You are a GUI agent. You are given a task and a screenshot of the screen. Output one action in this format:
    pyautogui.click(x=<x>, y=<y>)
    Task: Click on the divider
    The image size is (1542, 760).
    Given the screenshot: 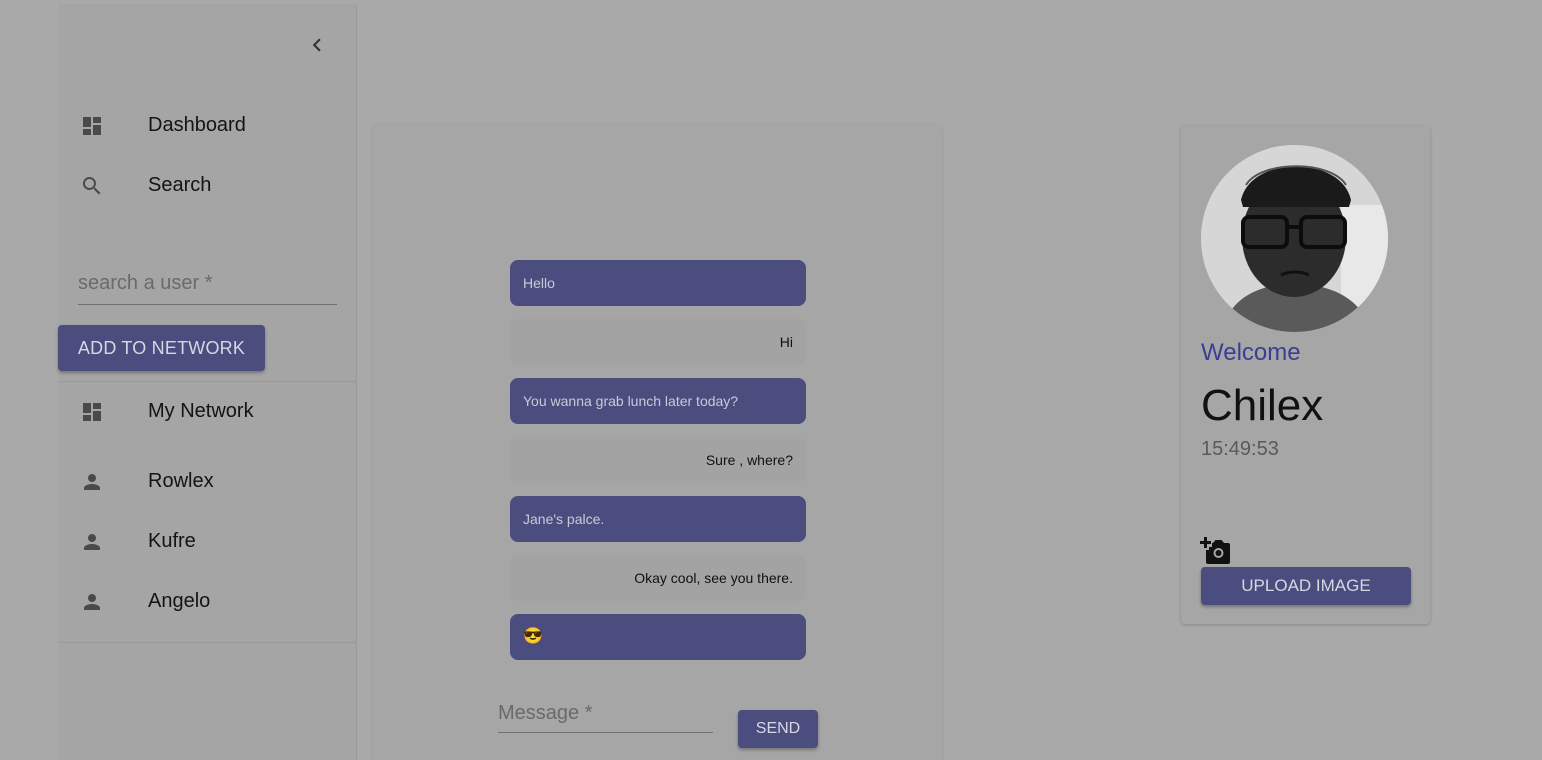 What is the action you would take?
    pyautogui.click(x=207, y=642)
    